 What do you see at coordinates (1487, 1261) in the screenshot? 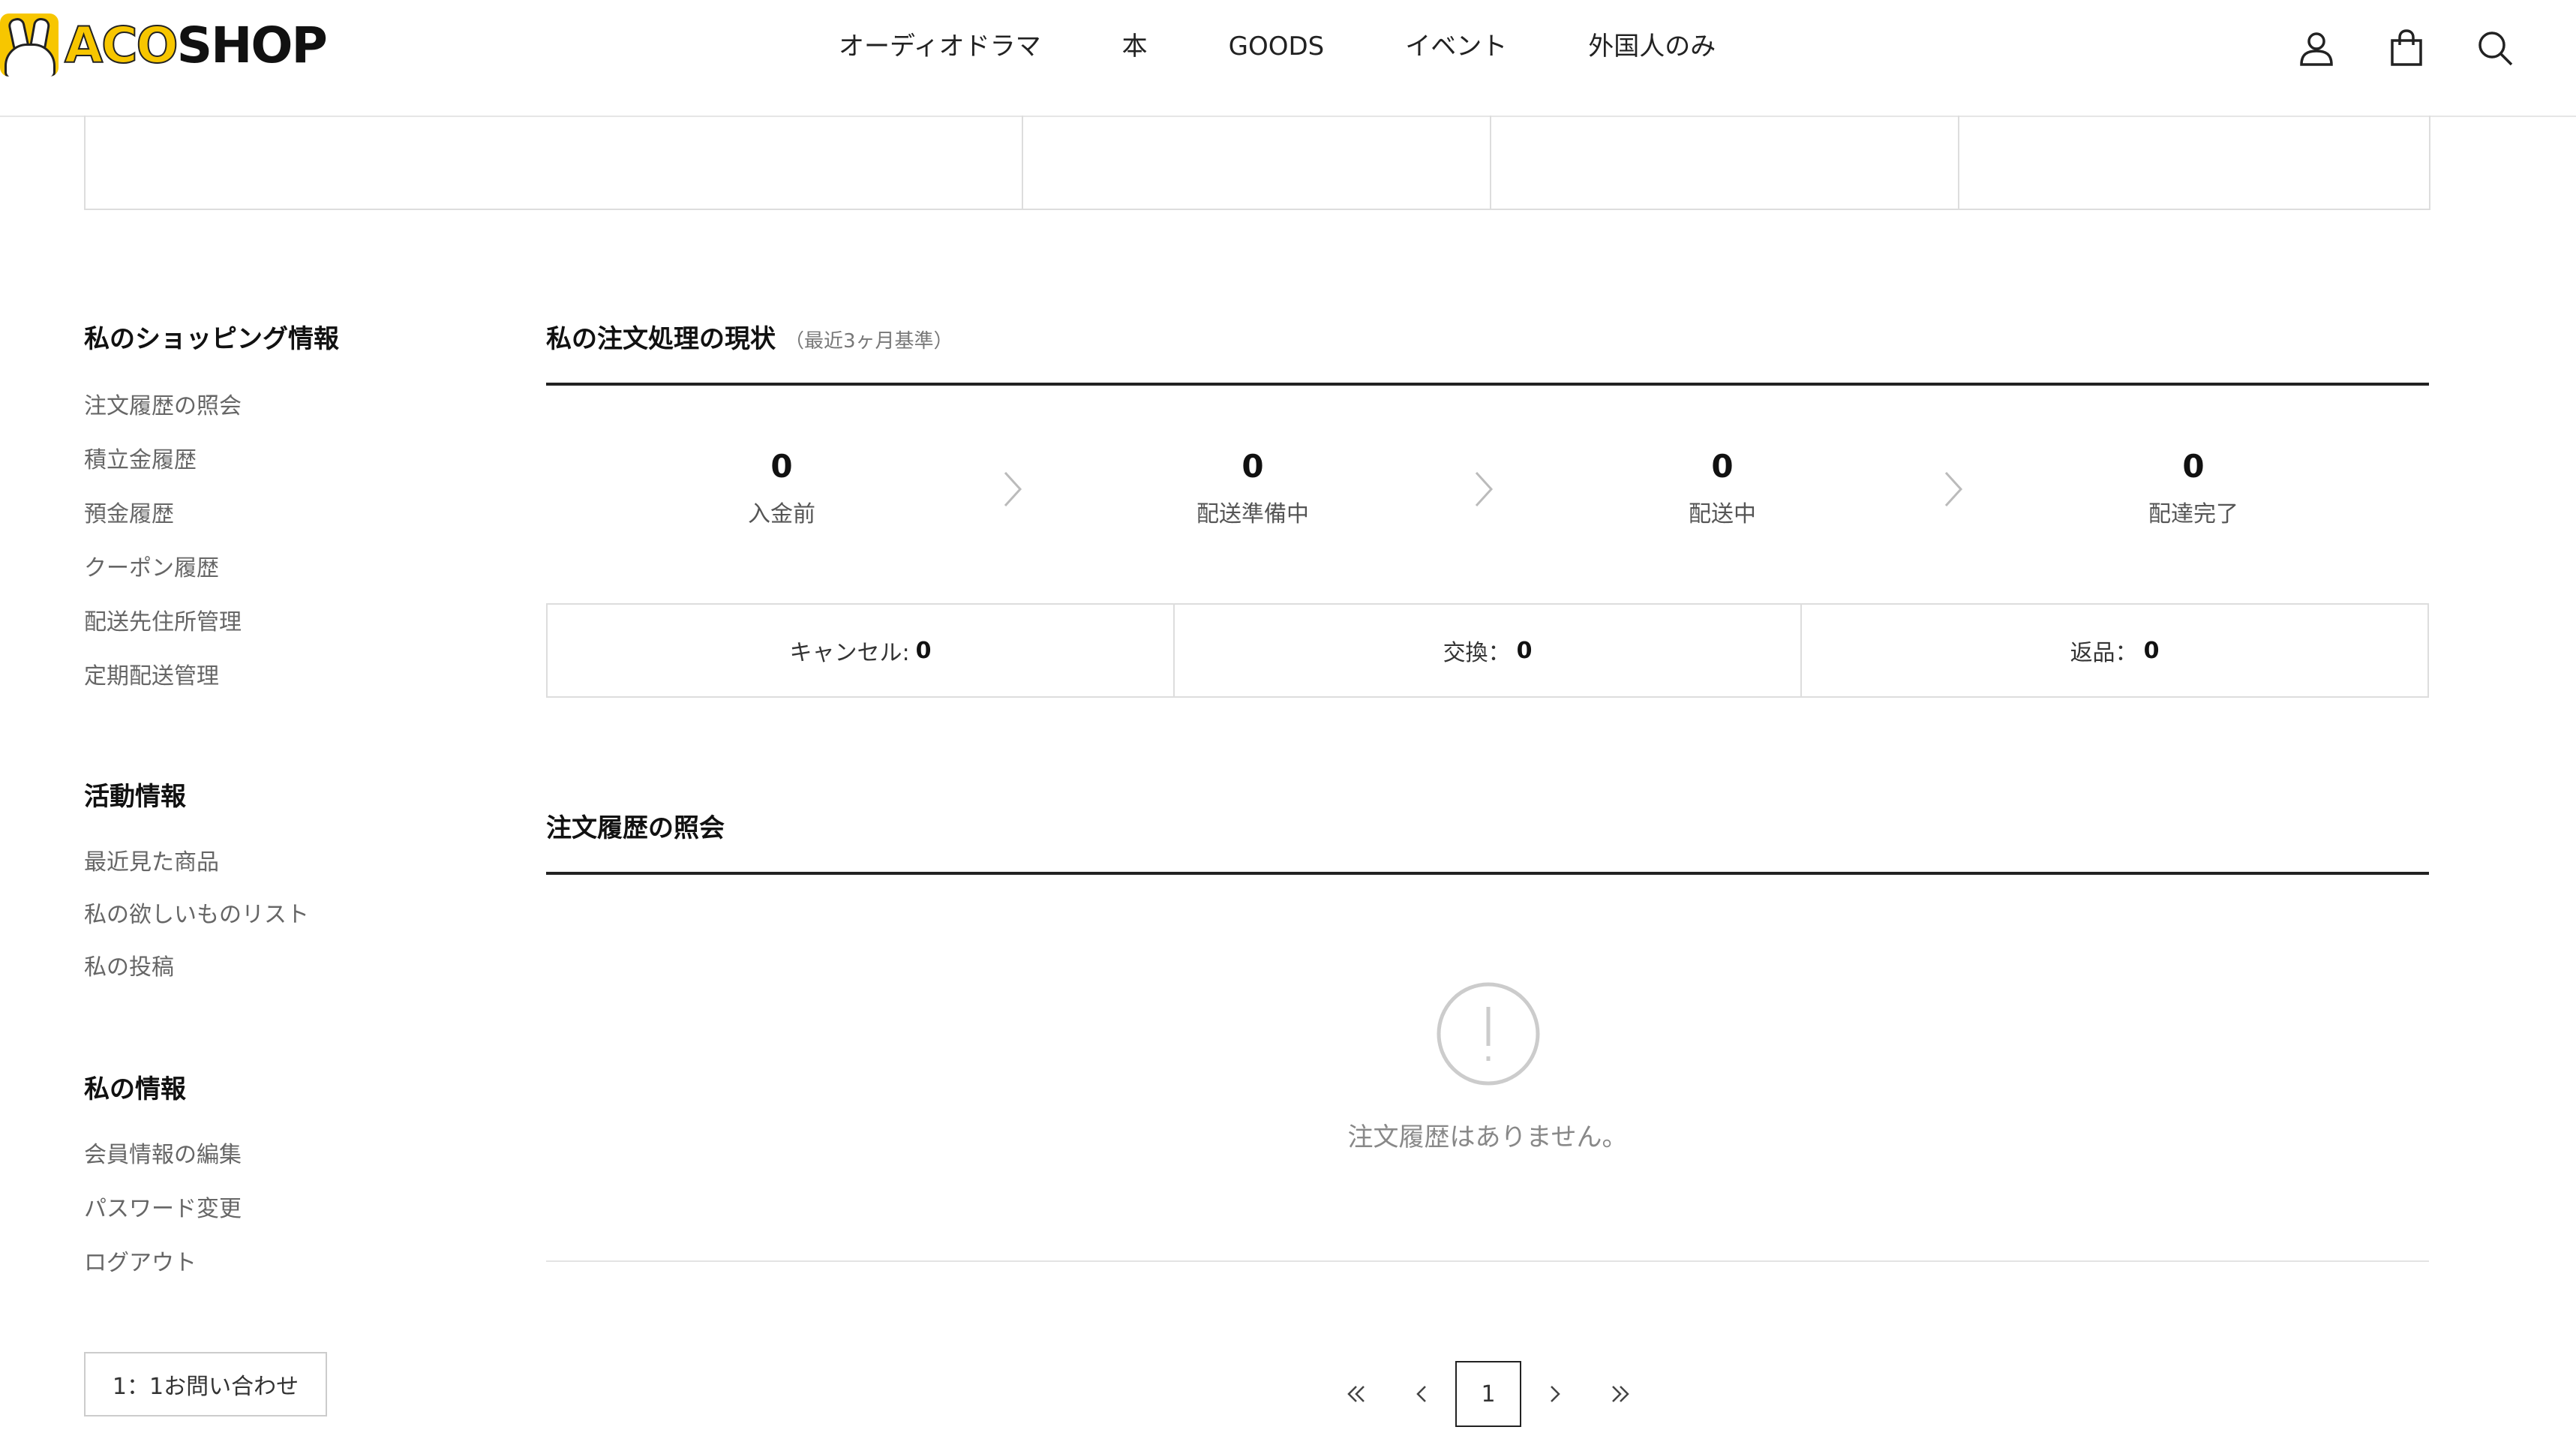
I see `divider` at bounding box center [1487, 1261].